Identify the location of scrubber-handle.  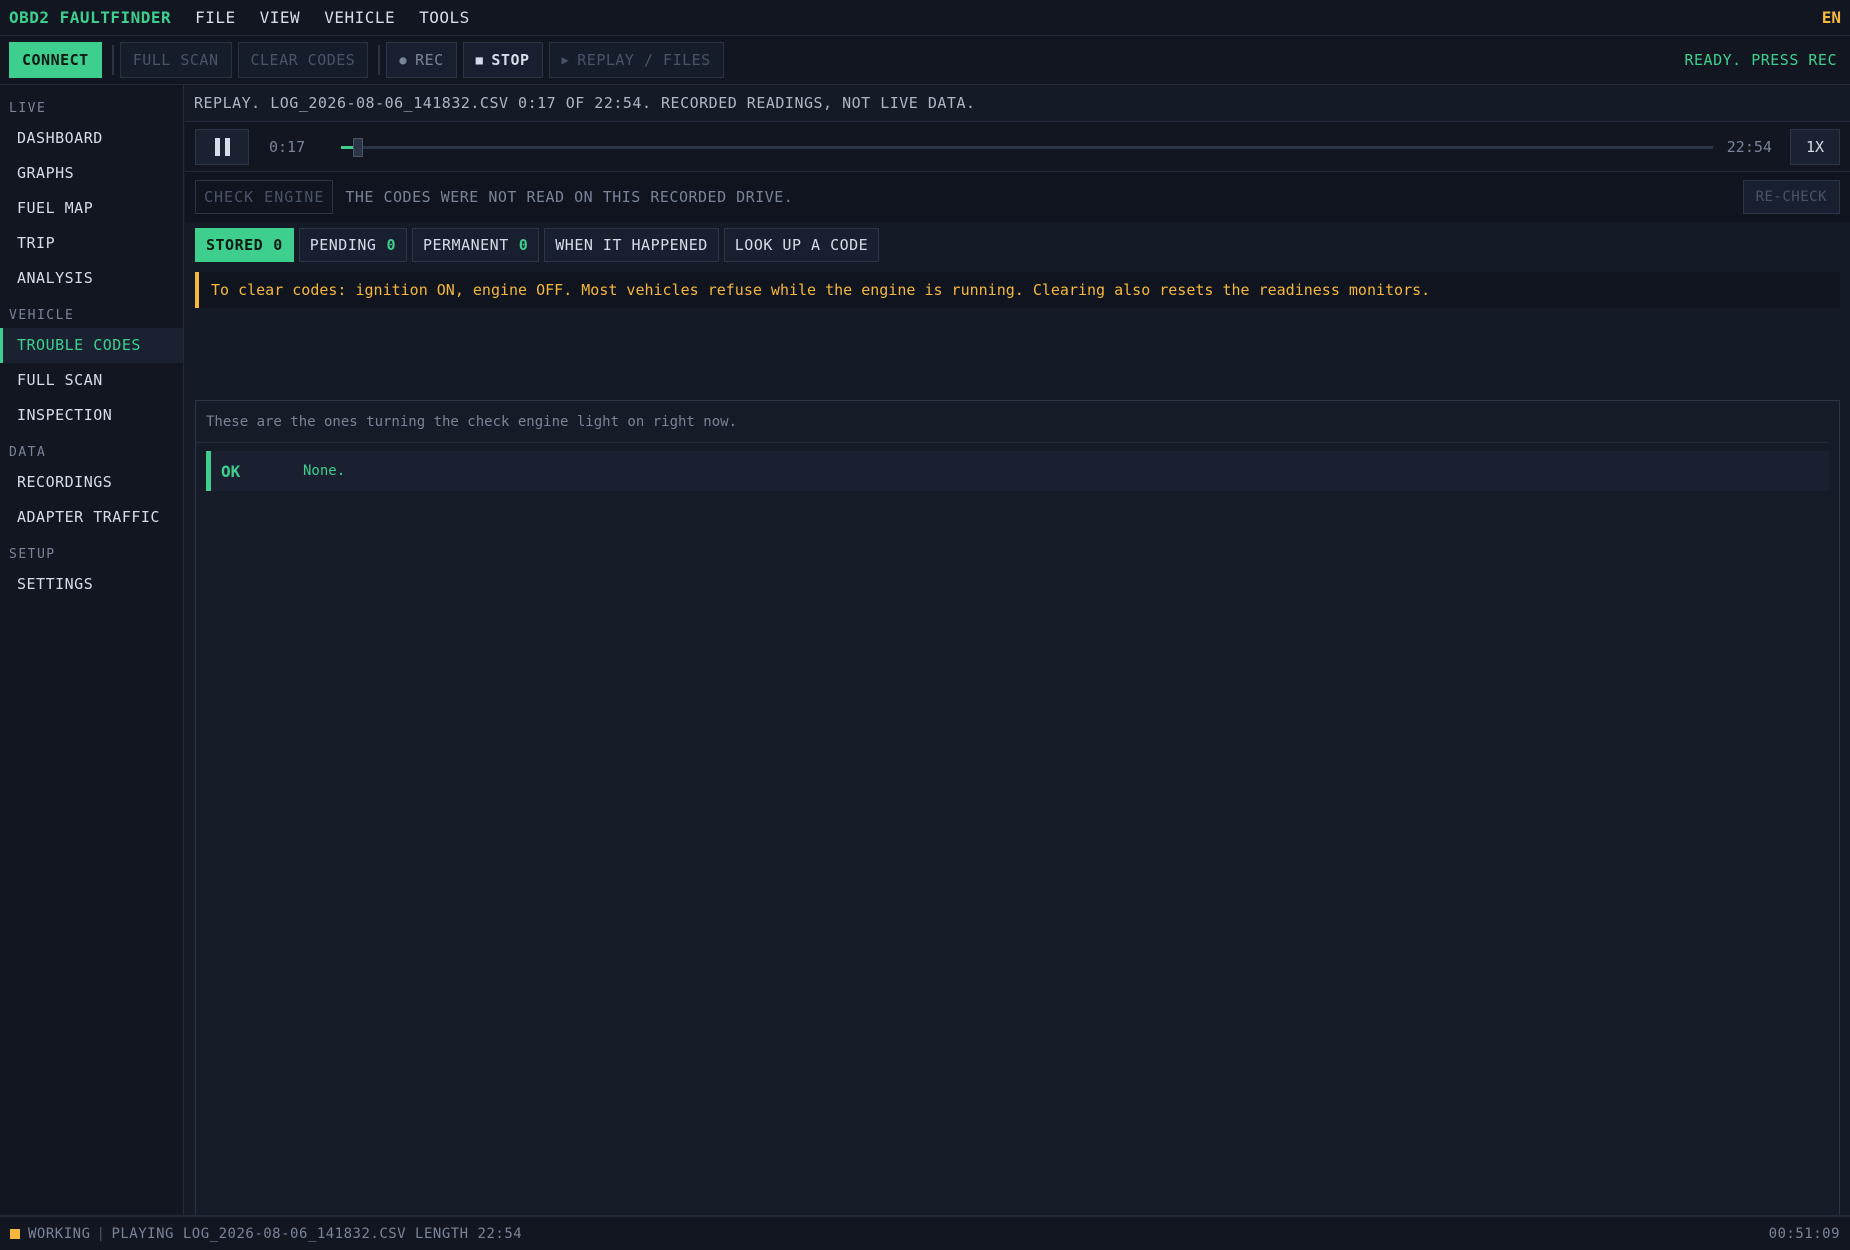
(358, 147).